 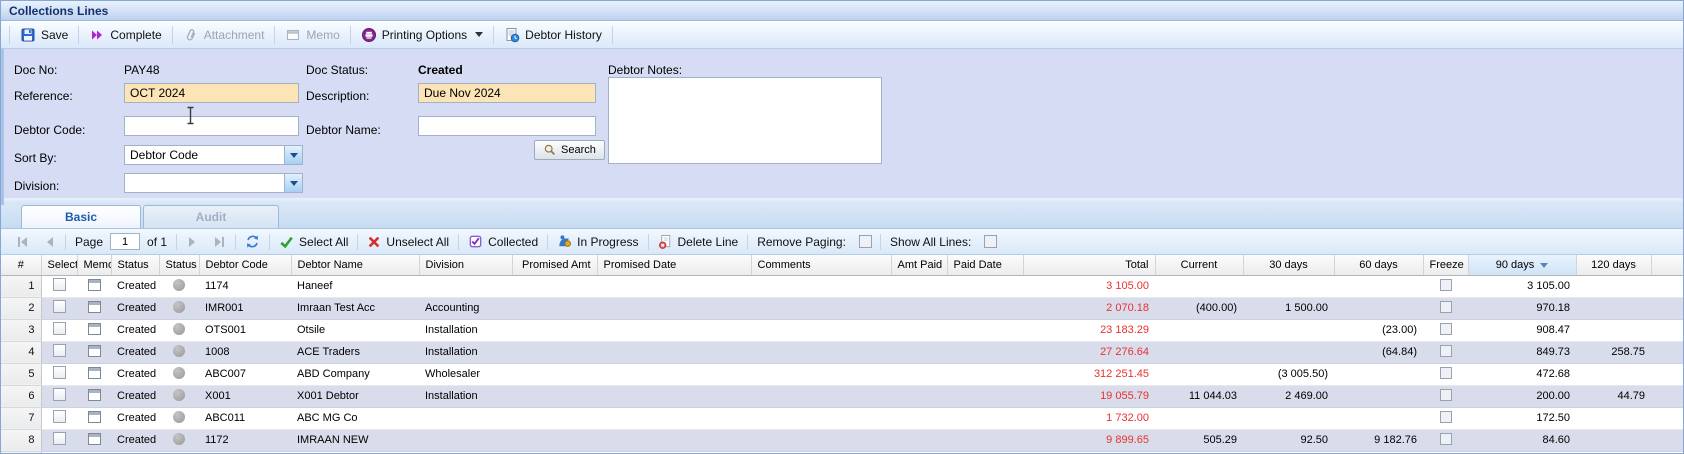 I want to click on col-header-d30: 30 days, so click(x=1289, y=265).